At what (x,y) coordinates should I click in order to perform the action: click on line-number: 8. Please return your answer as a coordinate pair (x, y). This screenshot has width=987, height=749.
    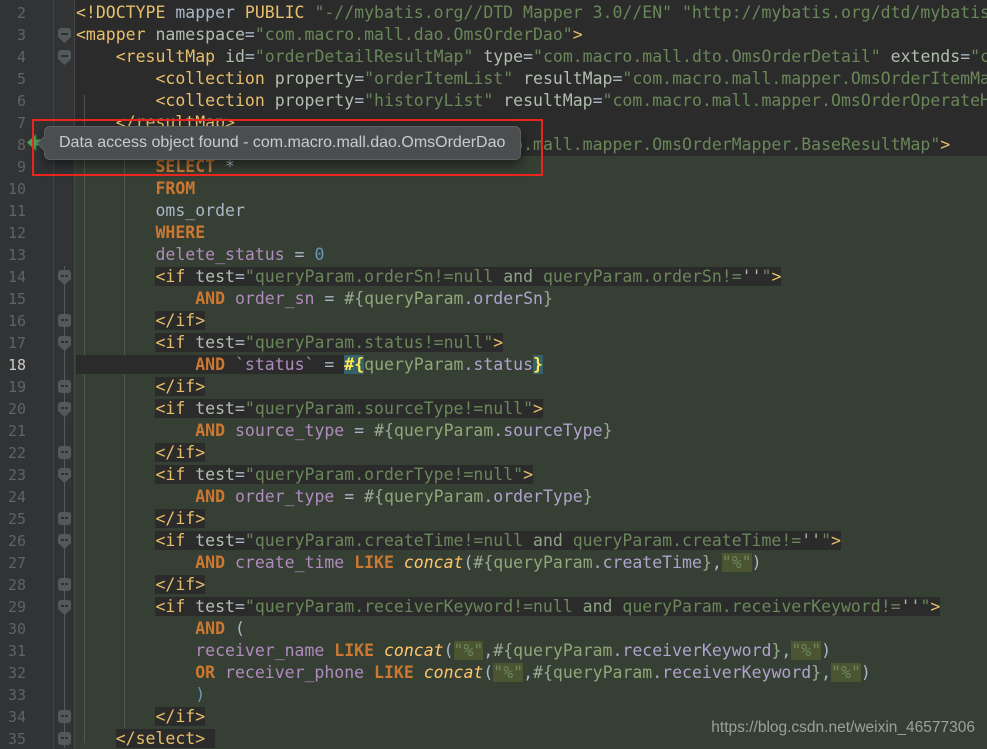
    Looking at the image, I should click on (21, 145).